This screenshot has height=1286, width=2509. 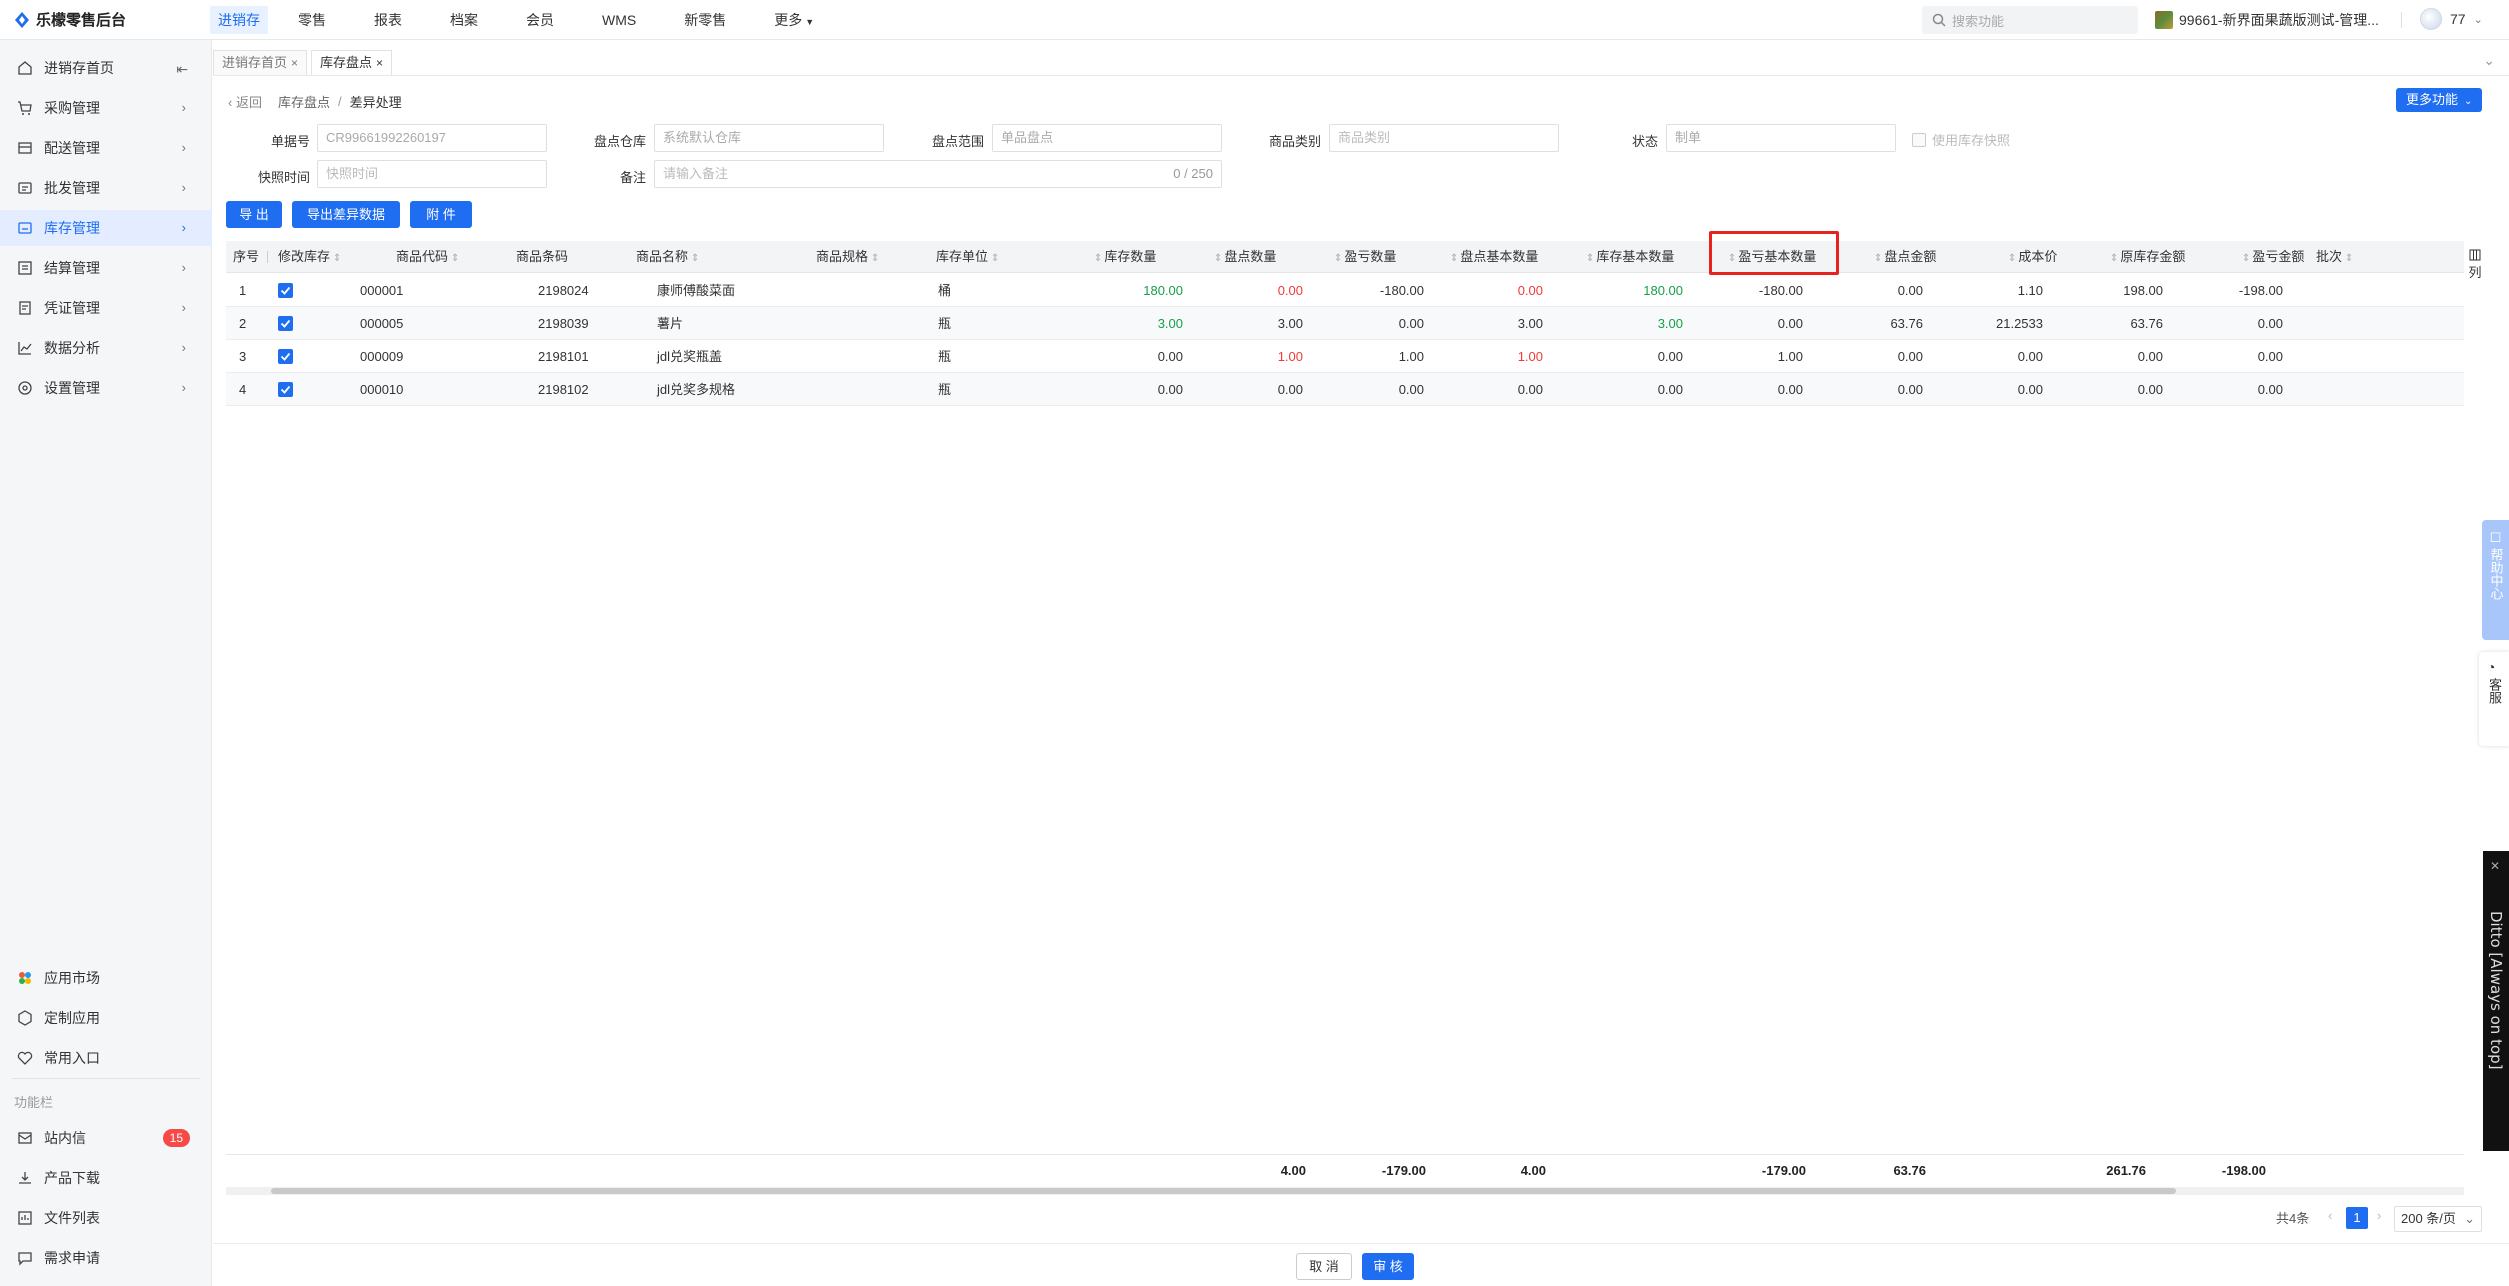 I want to click on sidebar-item-wholesale: 批发管理 ›, so click(x=106, y=188).